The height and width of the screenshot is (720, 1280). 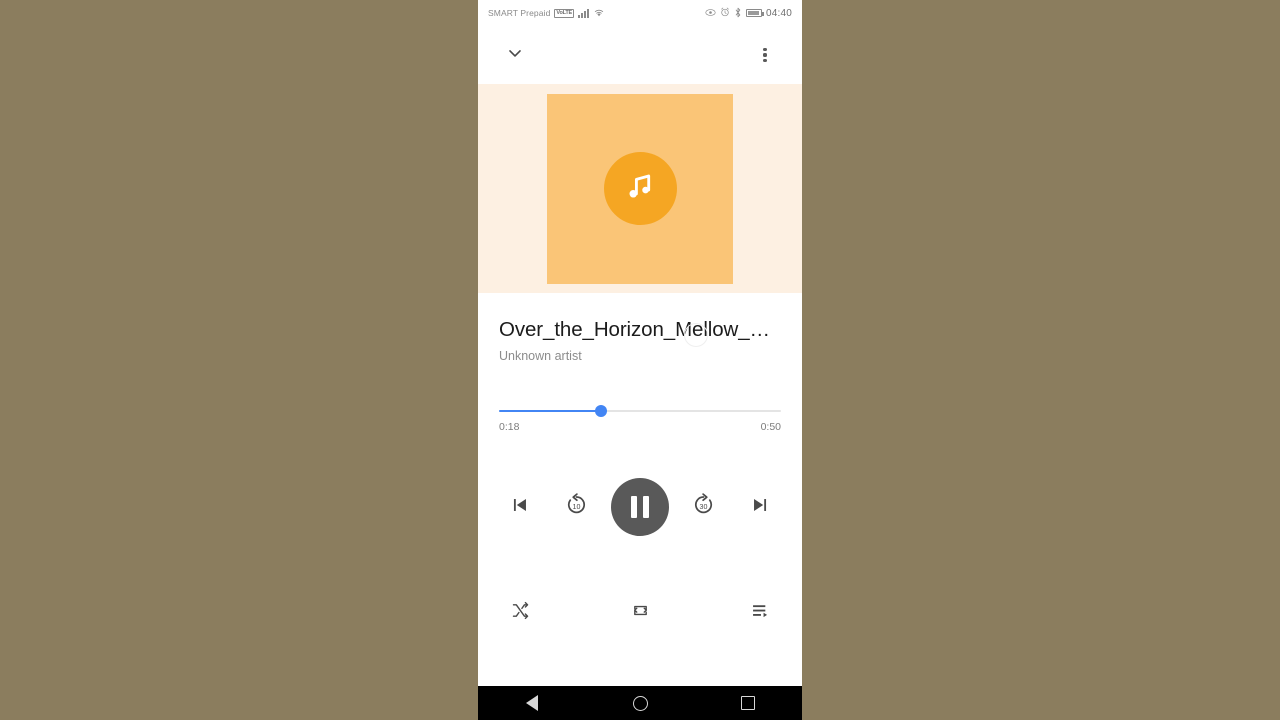 I want to click on next-track-icon, so click(x=760, y=507).